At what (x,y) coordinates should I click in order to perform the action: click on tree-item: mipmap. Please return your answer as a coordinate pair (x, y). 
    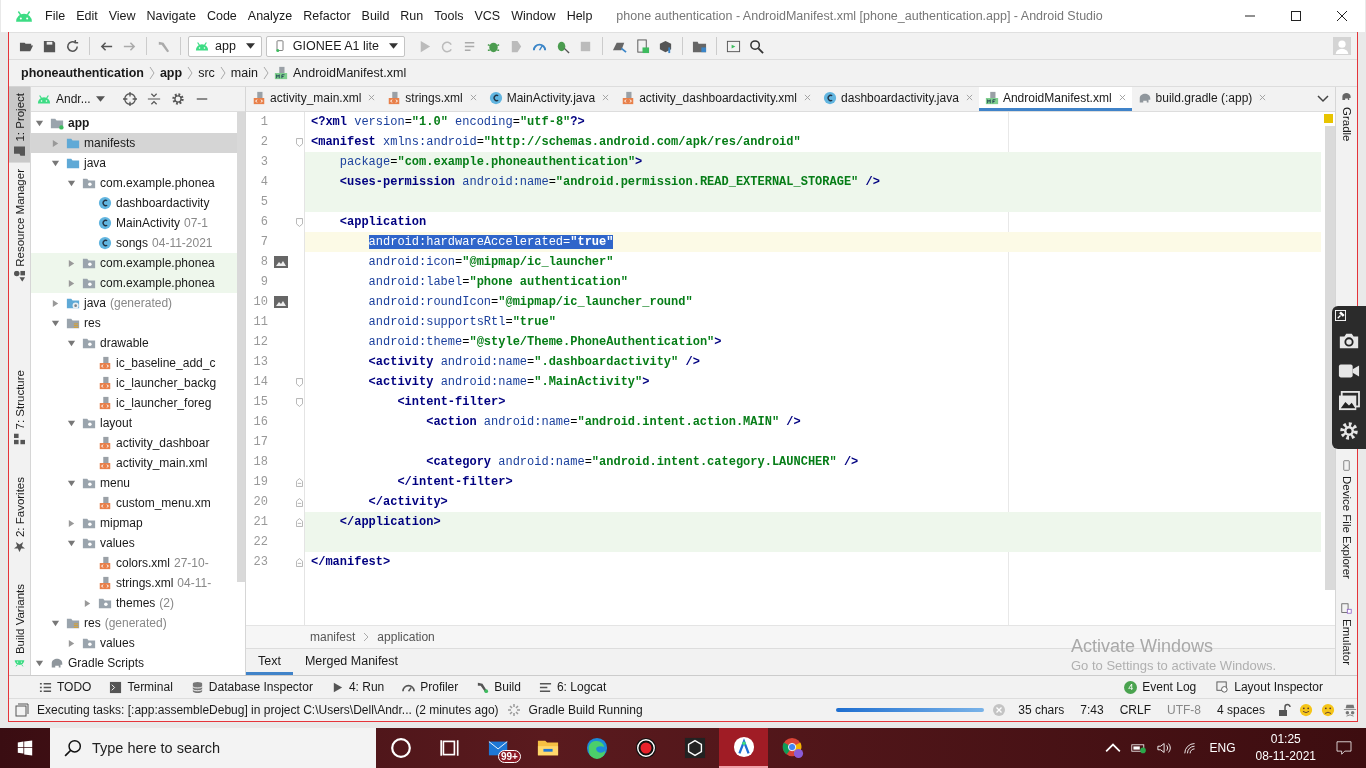
    Looking at the image, I should click on (121, 523).